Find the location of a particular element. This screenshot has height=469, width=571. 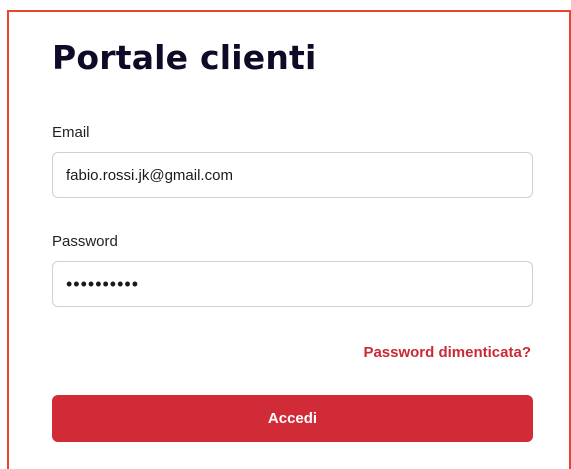

email-field is located at coordinates (292, 175).